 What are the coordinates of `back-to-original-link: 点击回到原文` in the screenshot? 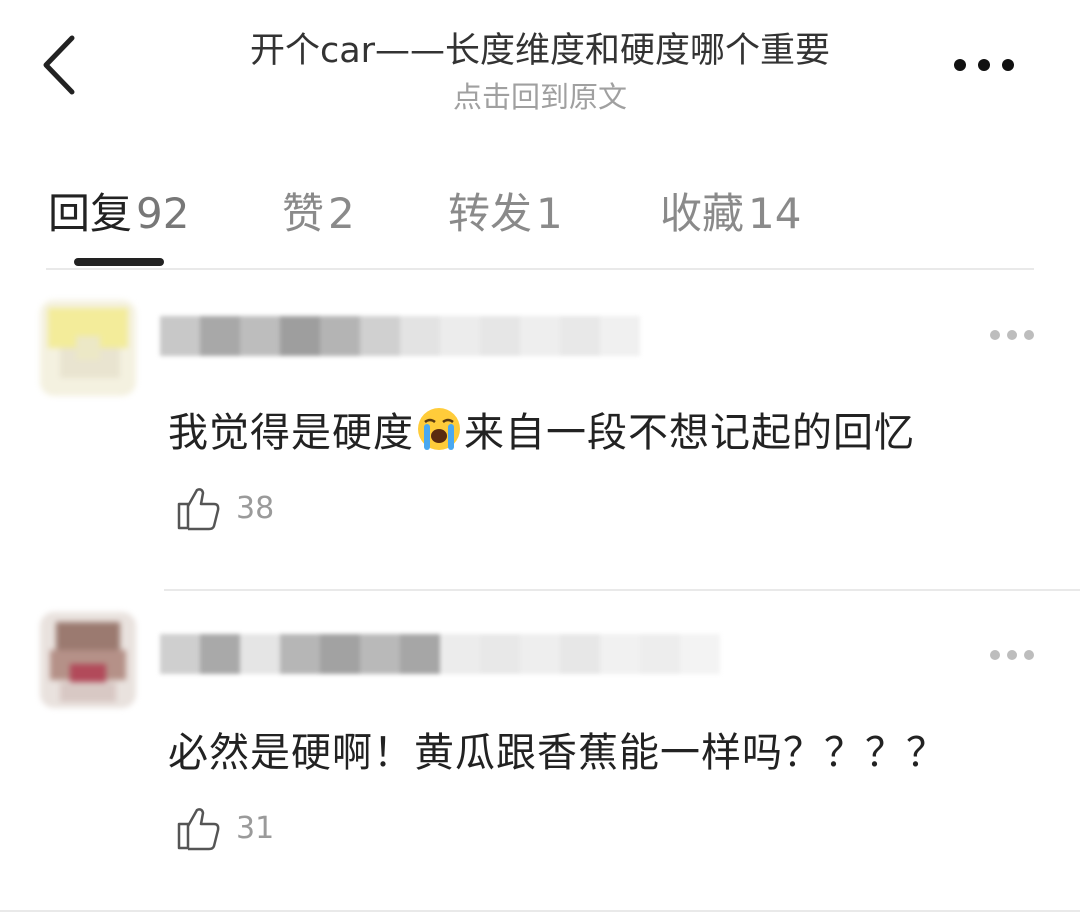 It's located at (540, 95).